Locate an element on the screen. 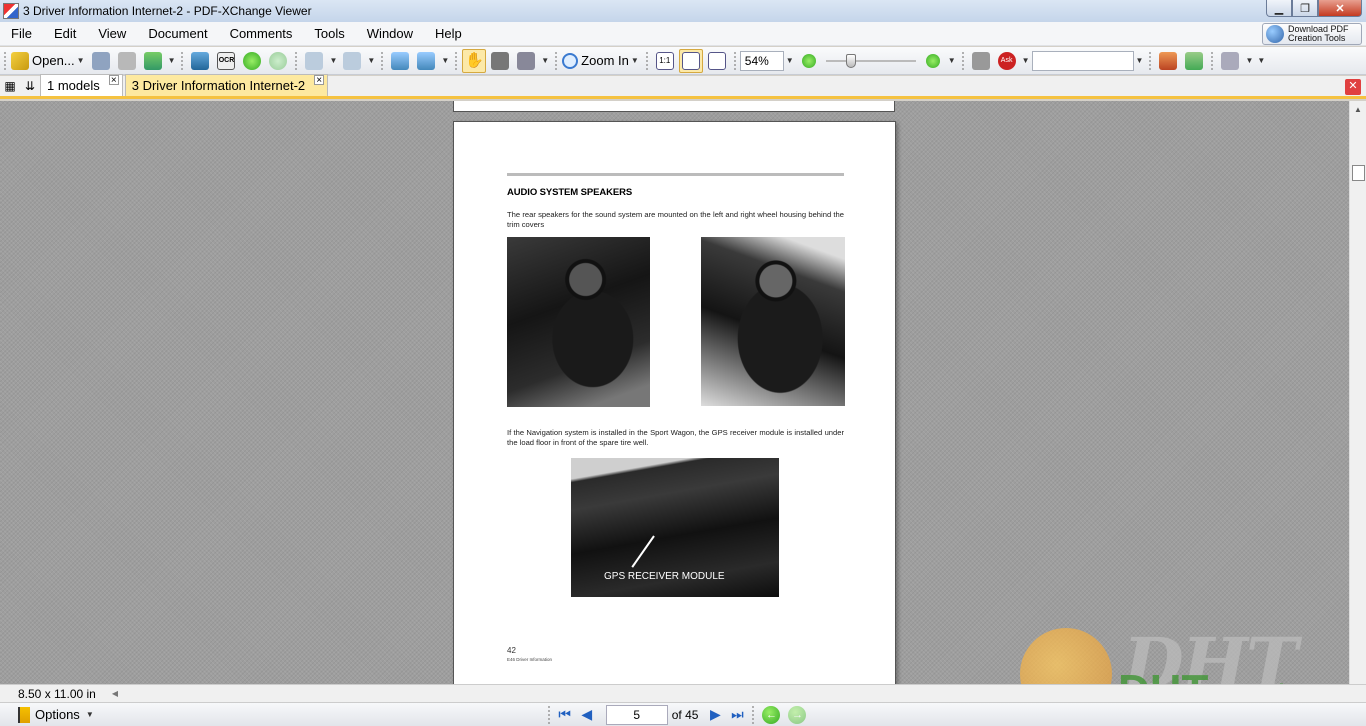 This screenshot has height=726, width=1366. tools-button is located at coordinates (1230, 61).